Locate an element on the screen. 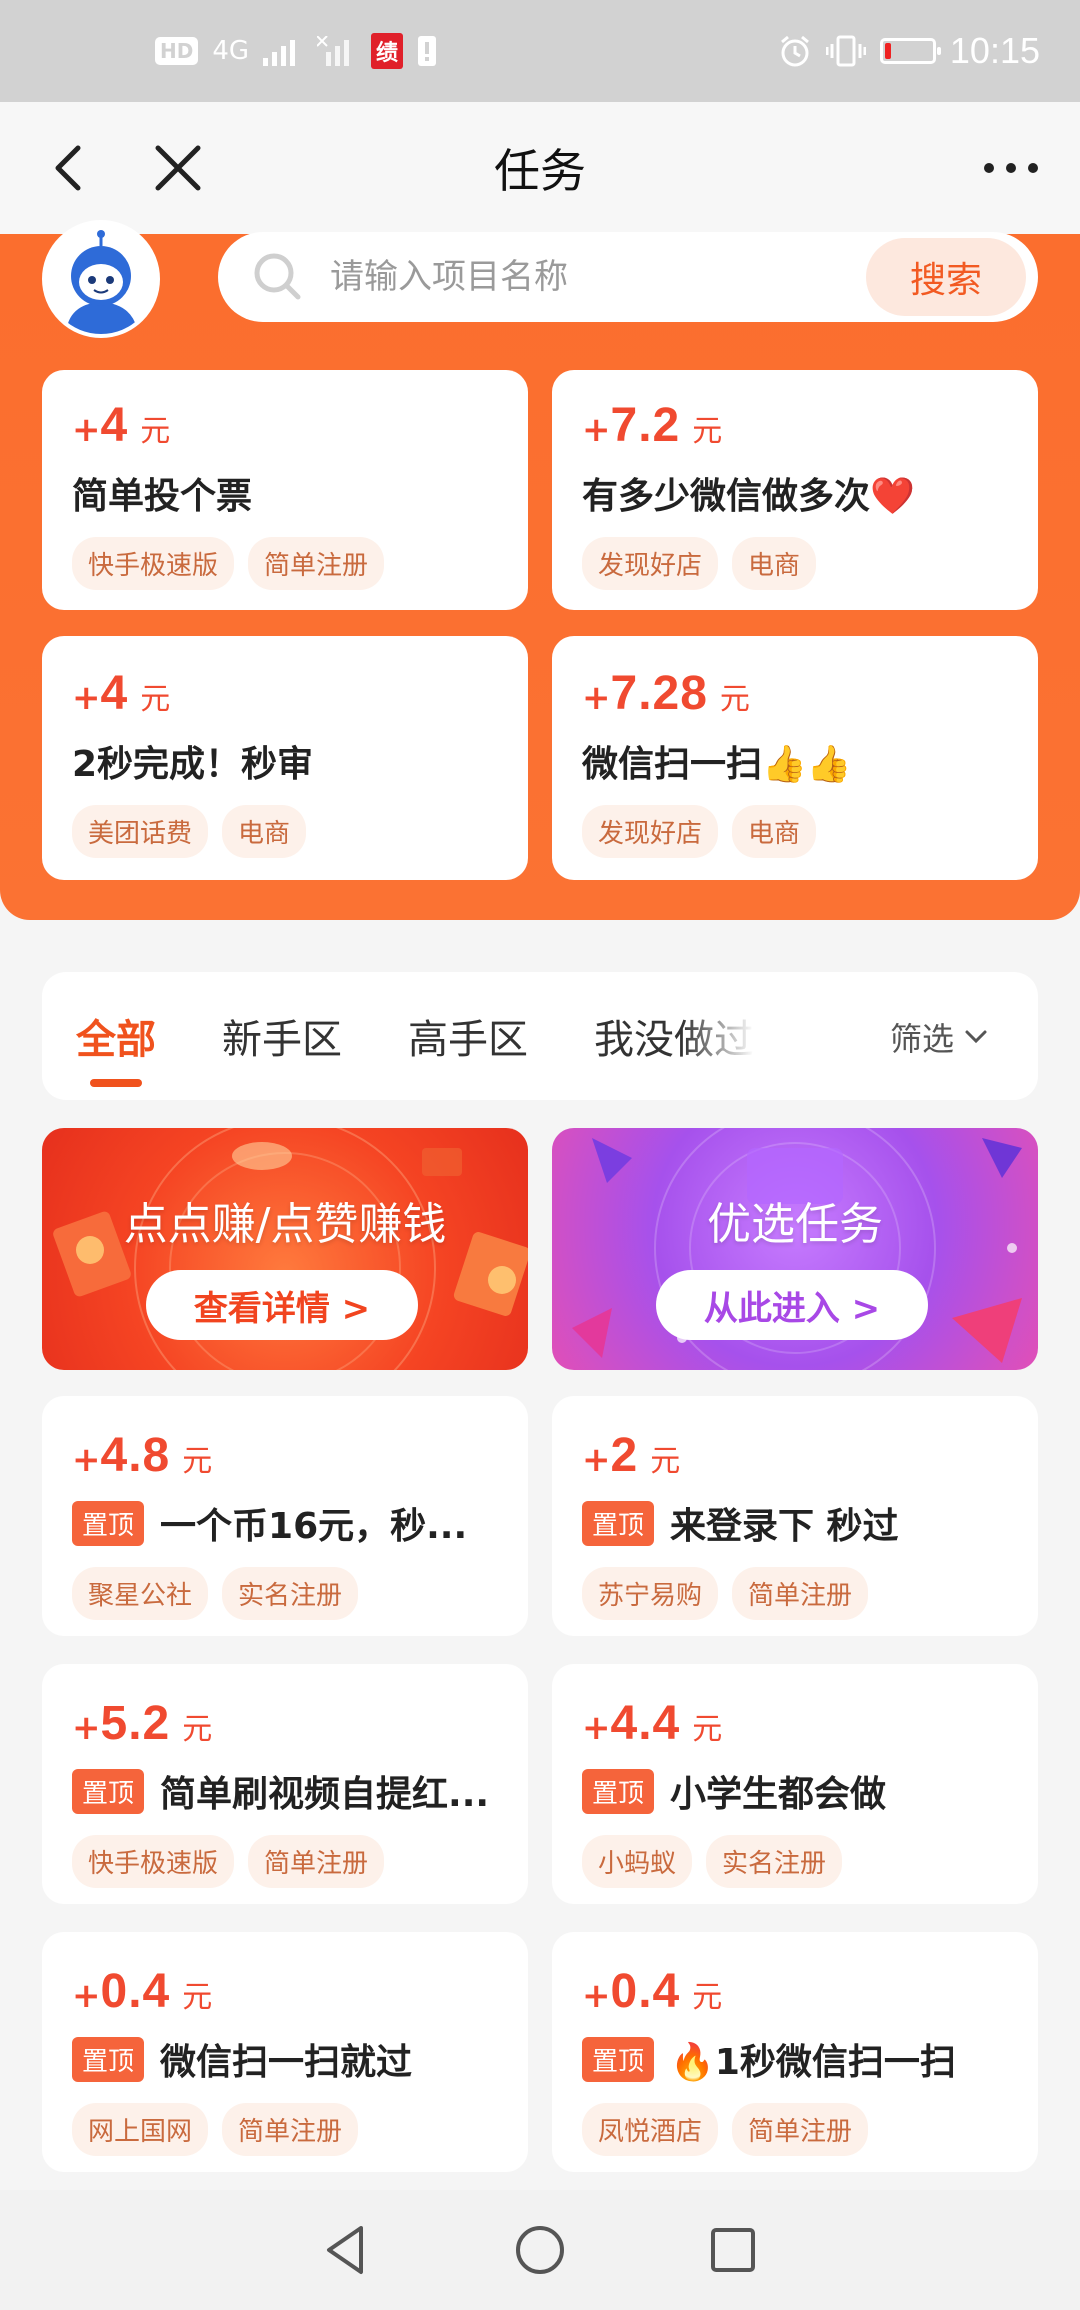 Image resolution: width=1080 pixels, height=2310 pixels. tab-all: 全部 is located at coordinates (116, 1047).